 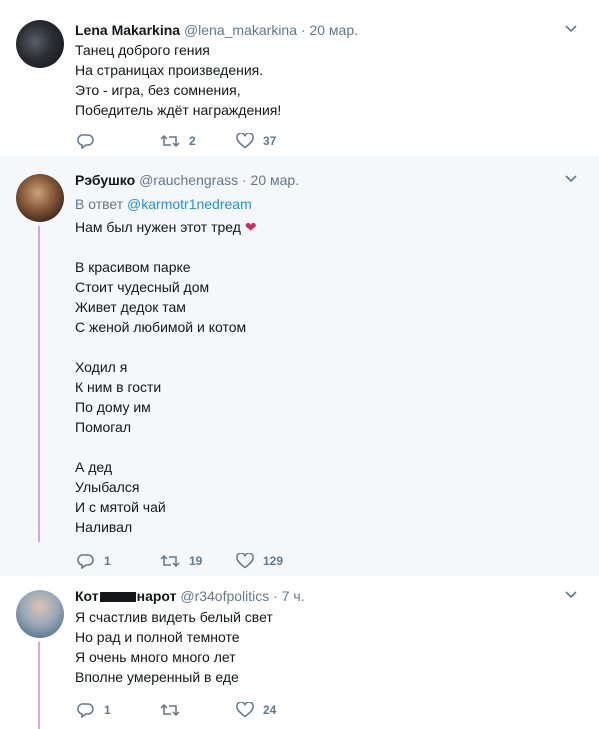 I want to click on author-name: Lena Makarkina, so click(x=127, y=30).